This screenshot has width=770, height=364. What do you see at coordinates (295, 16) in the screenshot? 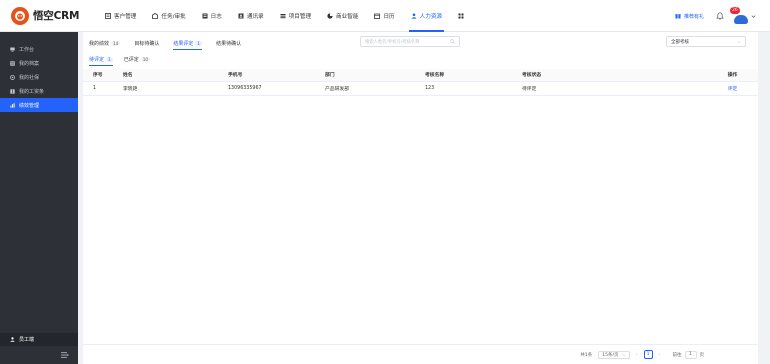
I see `nav-item-project: 项目管理` at bounding box center [295, 16].